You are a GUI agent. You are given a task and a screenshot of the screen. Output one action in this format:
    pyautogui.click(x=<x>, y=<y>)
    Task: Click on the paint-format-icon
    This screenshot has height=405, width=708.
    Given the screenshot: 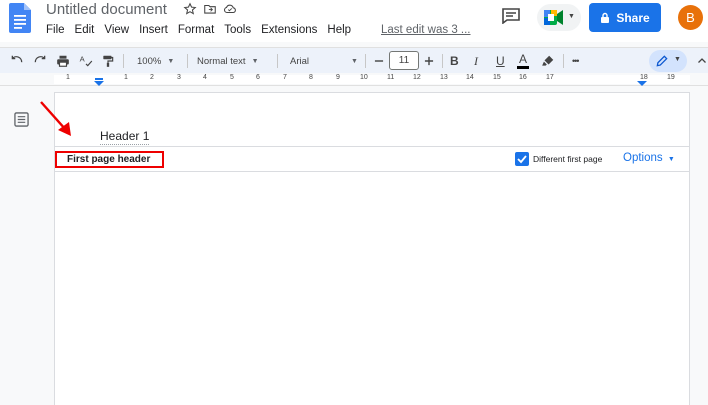 What is the action you would take?
    pyautogui.click(x=108, y=61)
    